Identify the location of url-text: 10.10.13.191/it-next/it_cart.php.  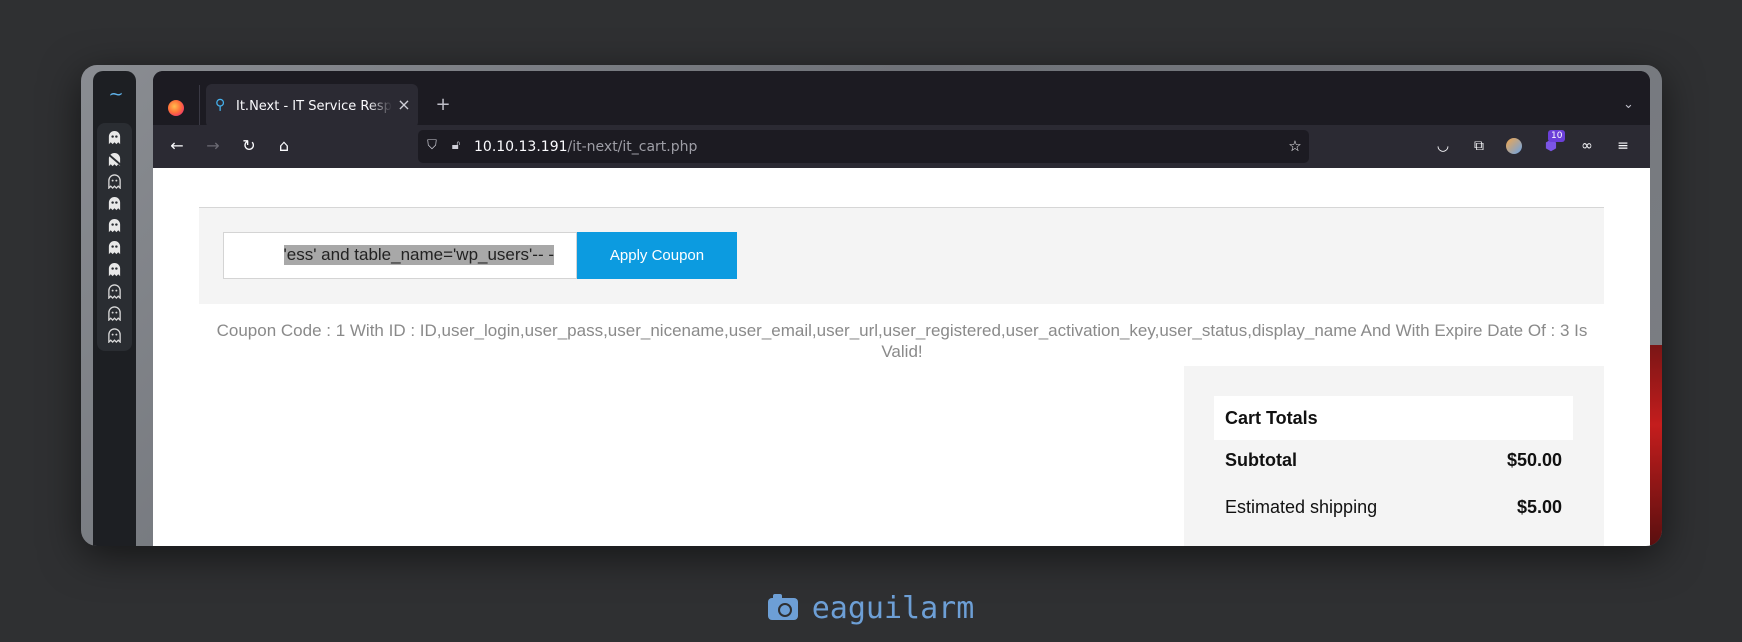
(585, 147).